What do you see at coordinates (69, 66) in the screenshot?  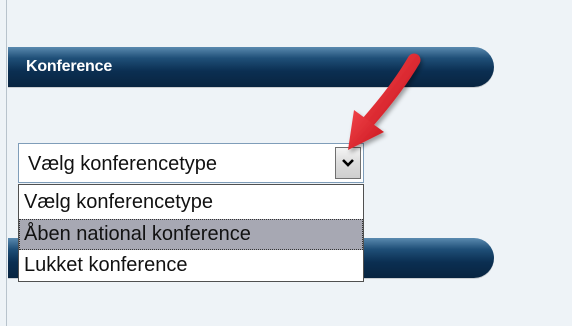 I see `section-title: Konference` at bounding box center [69, 66].